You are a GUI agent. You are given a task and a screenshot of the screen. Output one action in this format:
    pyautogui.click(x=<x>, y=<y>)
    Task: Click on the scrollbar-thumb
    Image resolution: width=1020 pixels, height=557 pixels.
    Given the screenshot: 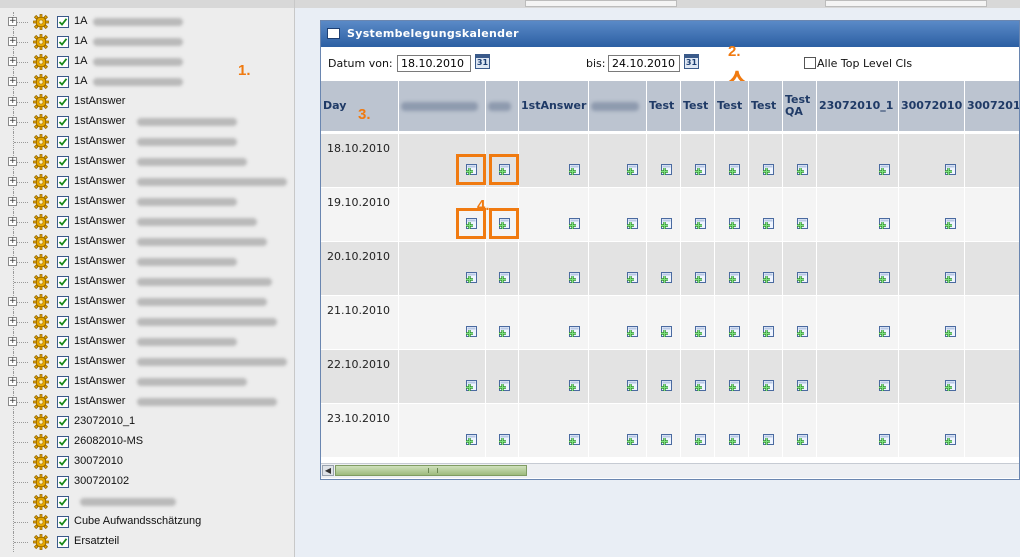 What is the action you would take?
    pyautogui.click(x=431, y=470)
    